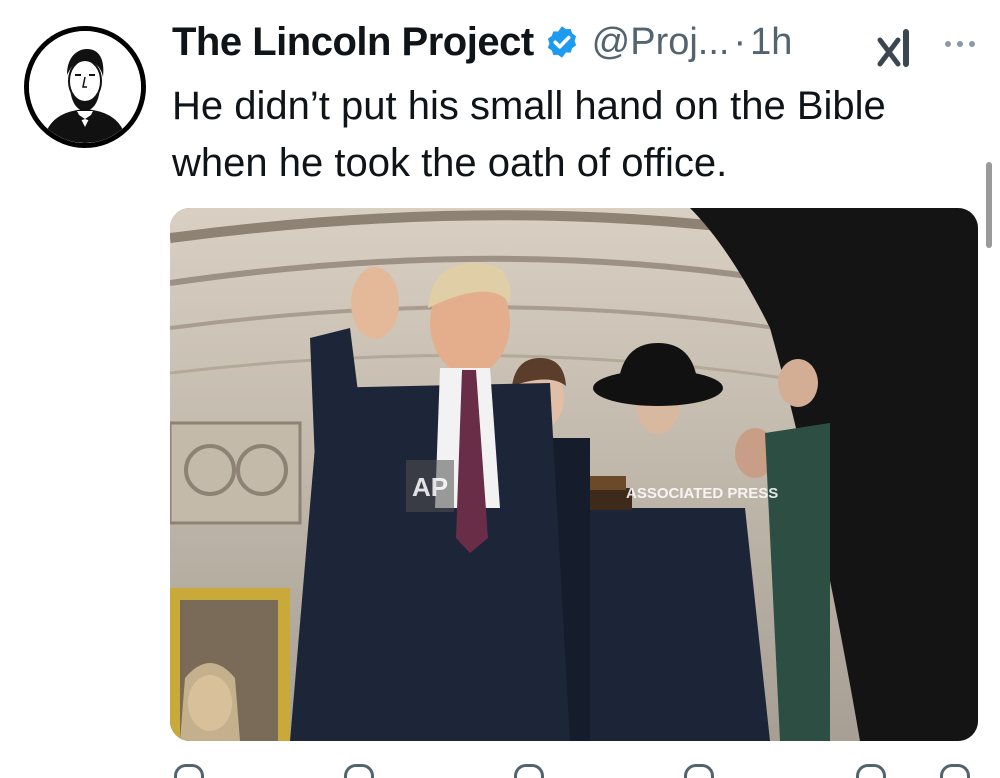 The width and height of the screenshot is (1000, 778). What do you see at coordinates (699, 771) in the screenshot?
I see `views-icon` at bounding box center [699, 771].